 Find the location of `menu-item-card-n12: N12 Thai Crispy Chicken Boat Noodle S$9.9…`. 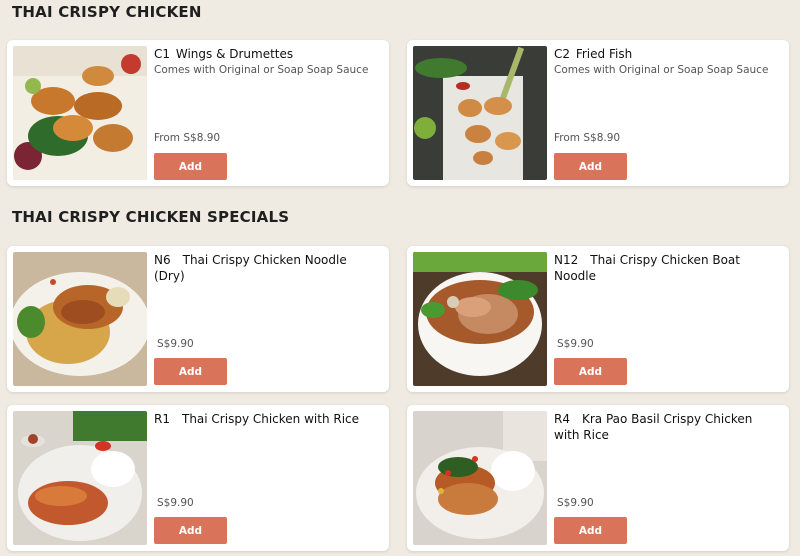

menu-item-card-n12: N12 Thai Crispy Chicken Boat Noodle S$9.9… is located at coordinates (598, 319).